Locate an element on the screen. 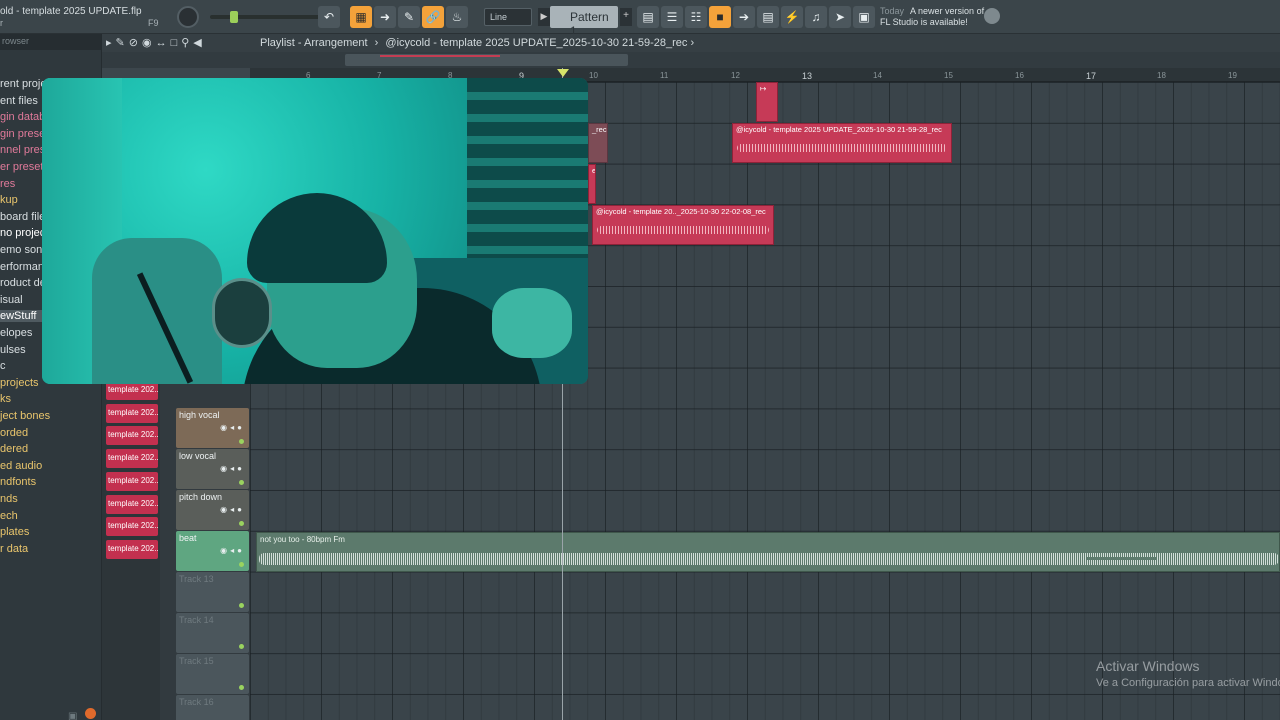  snap-select: Line is located at coordinates (508, 17).